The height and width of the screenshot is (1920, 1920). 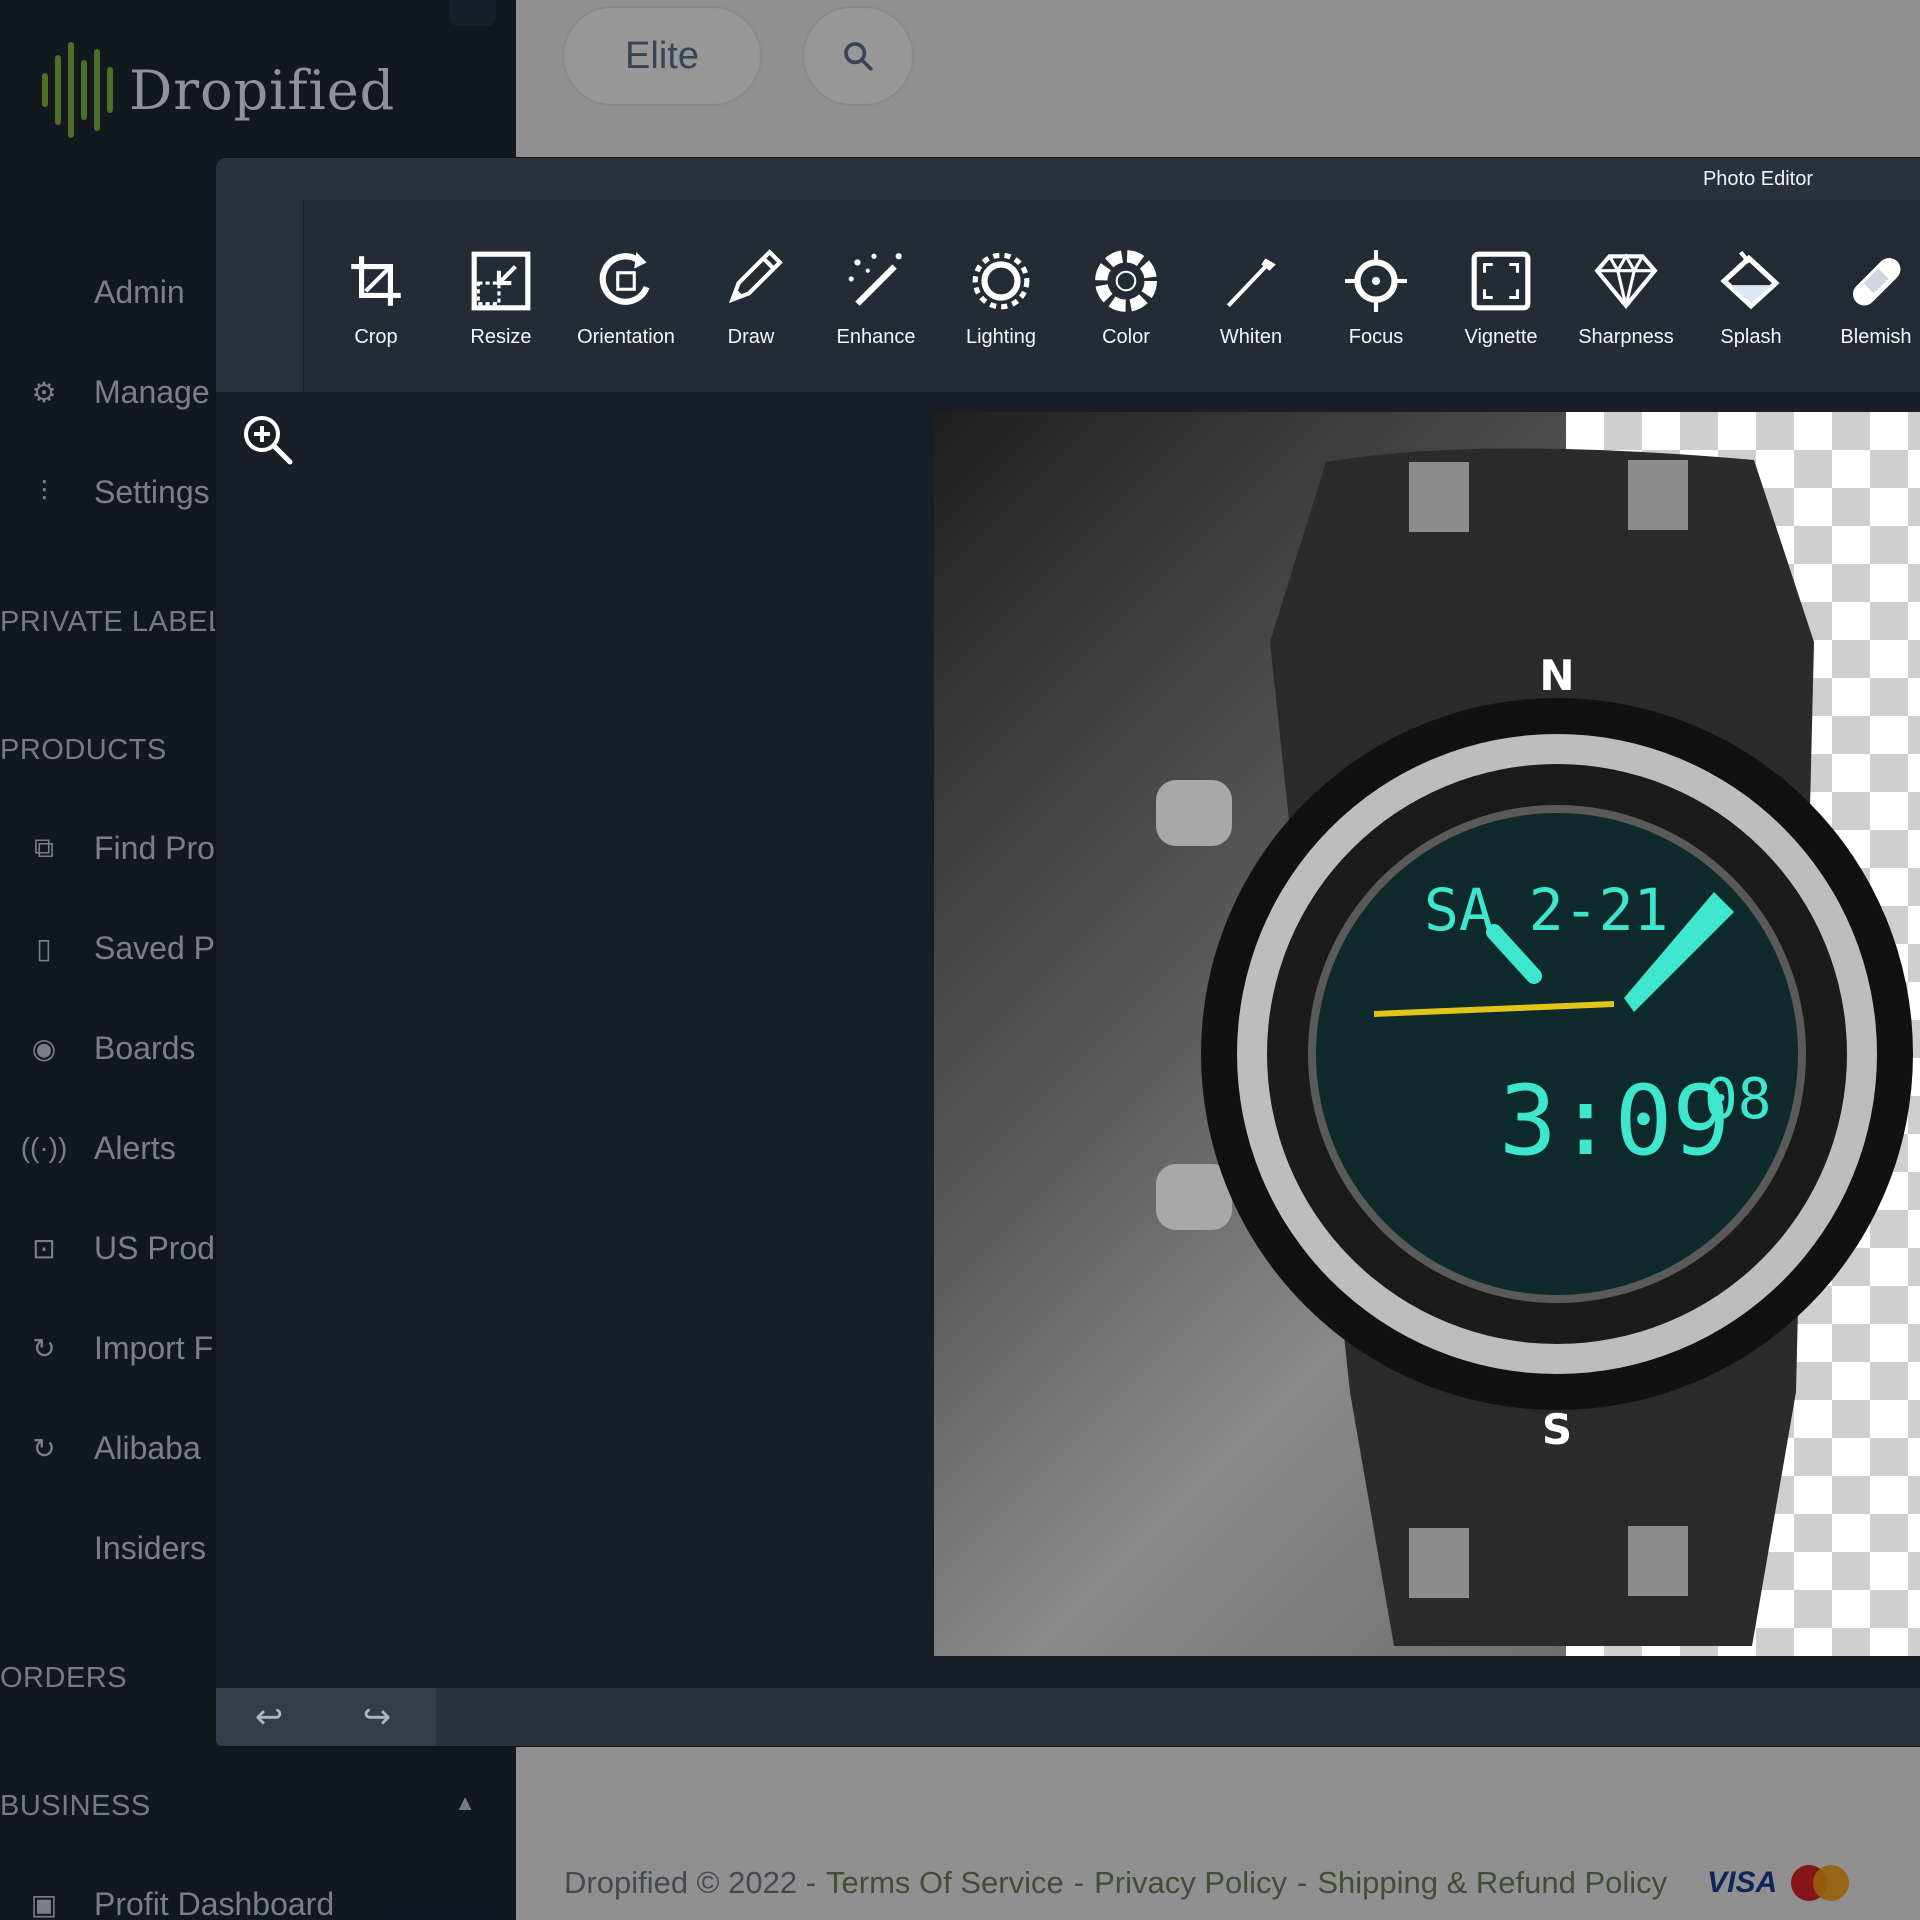 I want to click on tool-resize: Resize, so click(x=501, y=298).